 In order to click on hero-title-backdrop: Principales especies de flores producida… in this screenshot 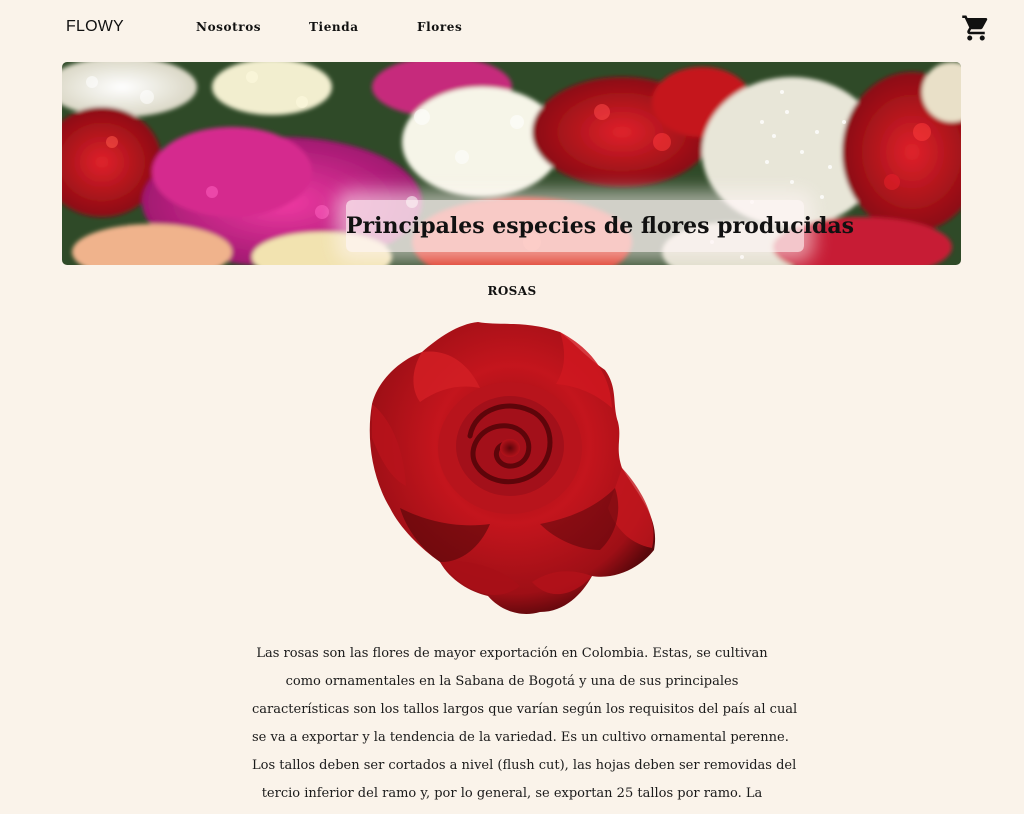, I will do `click(600, 226)`.